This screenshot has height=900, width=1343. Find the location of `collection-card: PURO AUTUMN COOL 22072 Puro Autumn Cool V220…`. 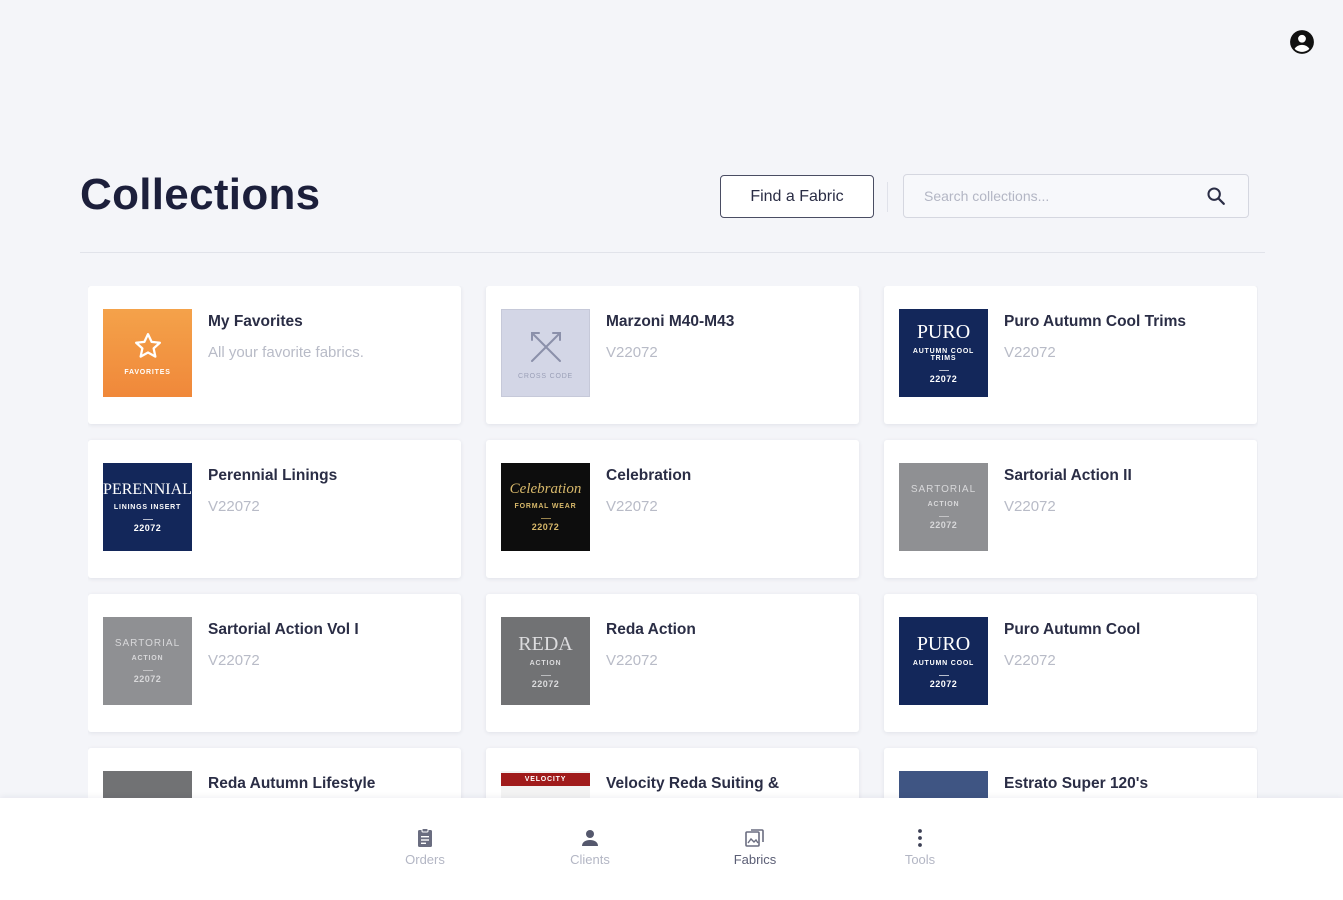

collection-card: PURO AUTUMN COOL 22072 Puro Autumn Cool V220… is located at coordinates (1070, 663).